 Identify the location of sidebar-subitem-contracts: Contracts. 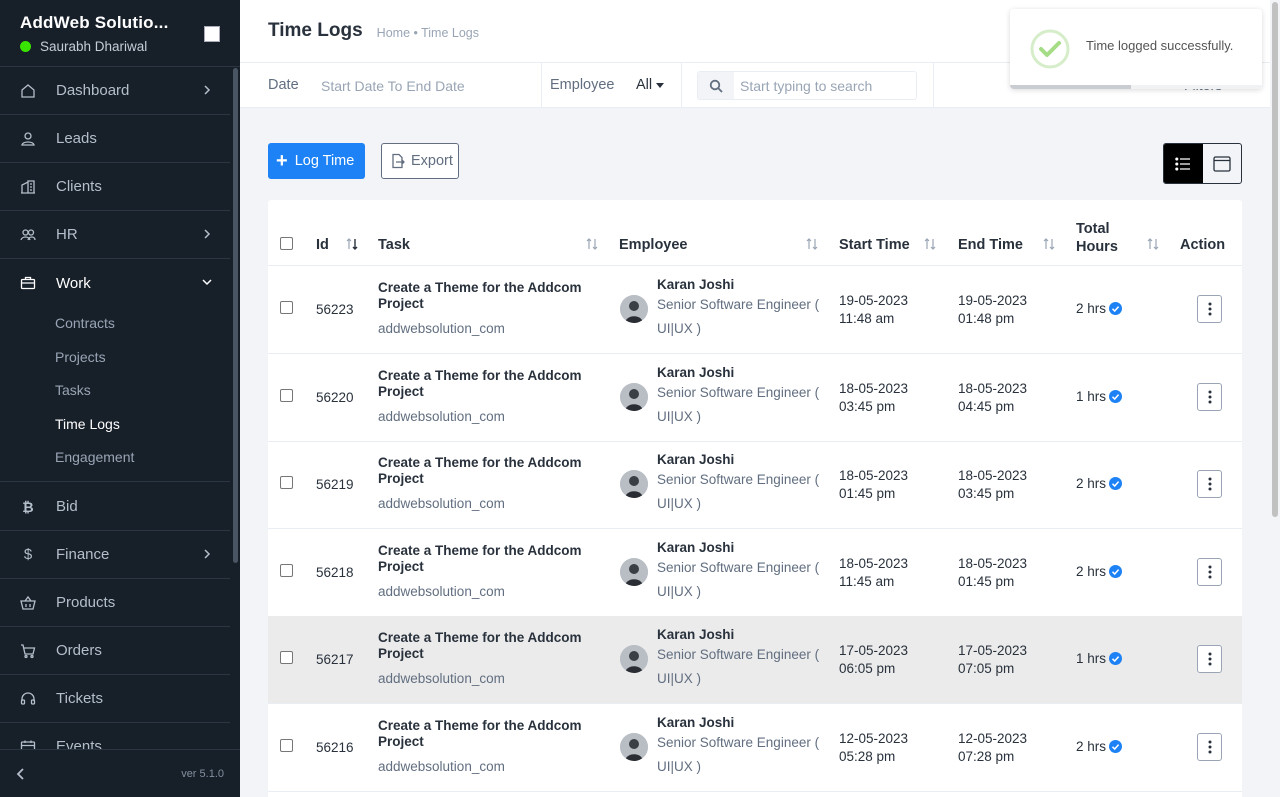
(85, 323).